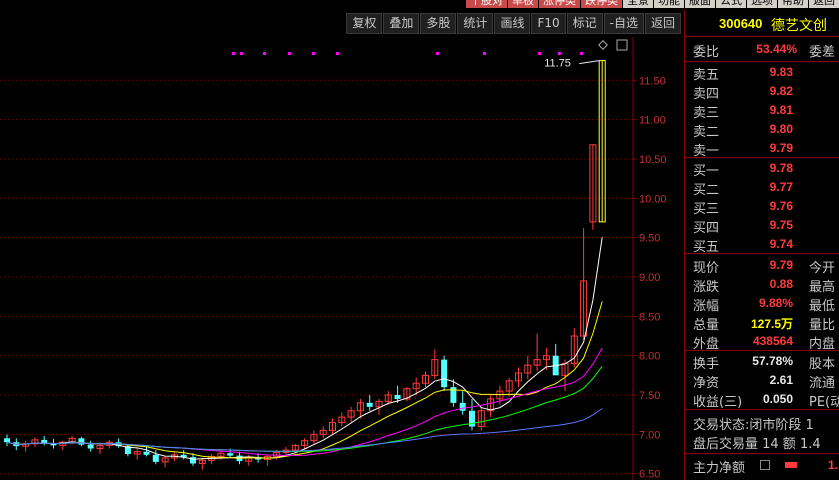  I want to click on fund-row: 换手 57.78% 股本, so click(762, 362).